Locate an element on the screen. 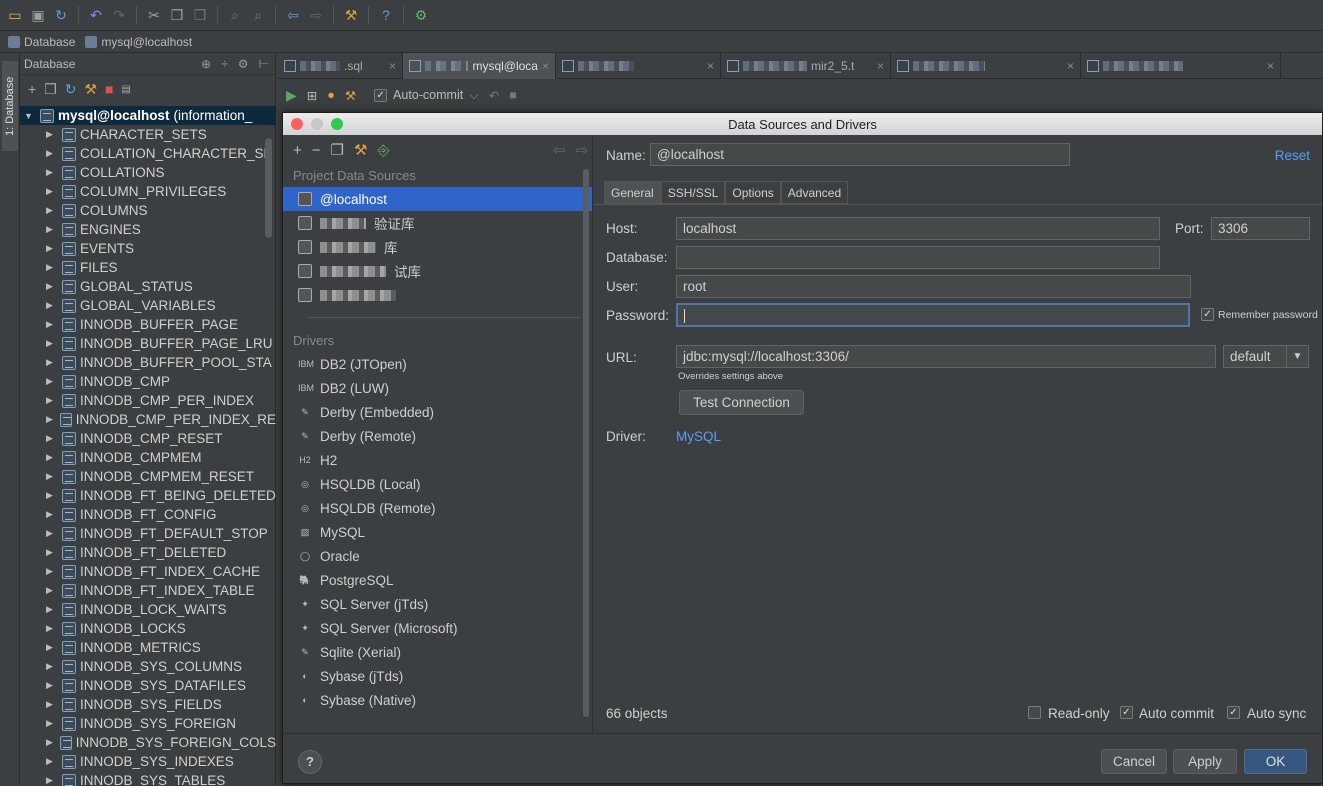  replace-icon: ⌕ is located at coordinates (258, 15).